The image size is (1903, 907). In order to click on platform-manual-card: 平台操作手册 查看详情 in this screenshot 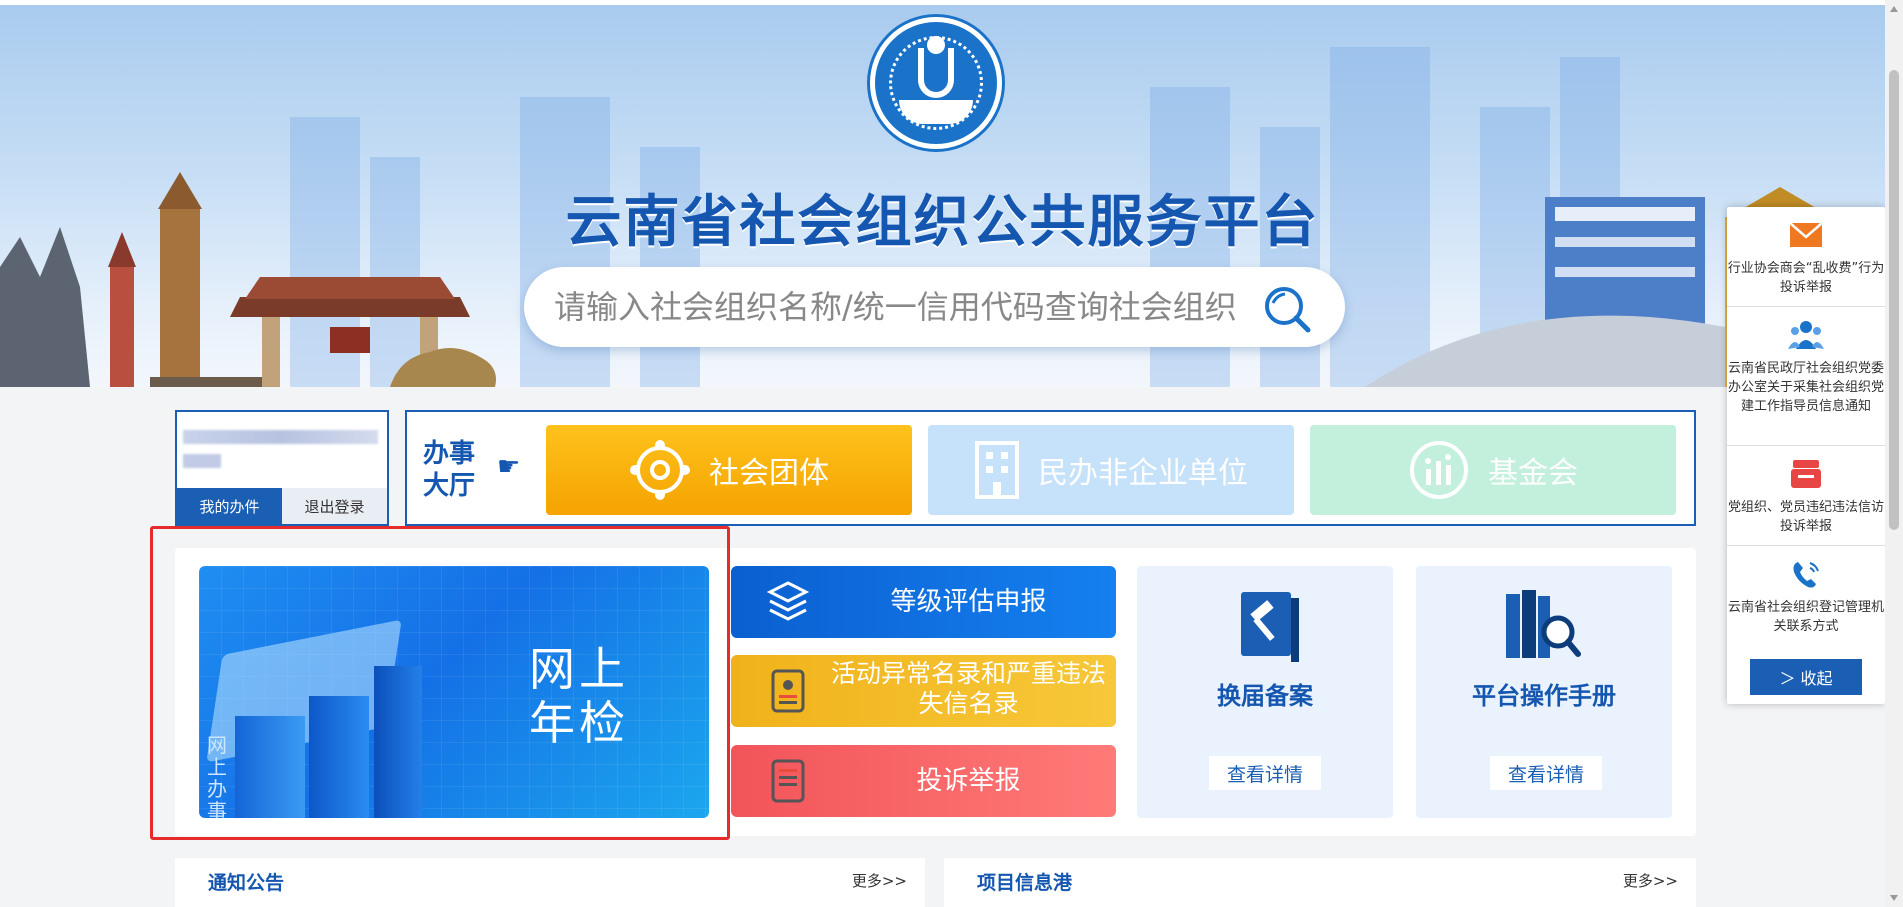, I will do `click(1544, 692)`.